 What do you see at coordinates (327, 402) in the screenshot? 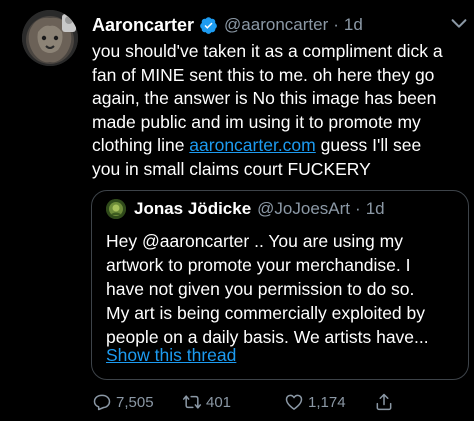
I see `like-count: 1,174` at bounding box center [327, 402].